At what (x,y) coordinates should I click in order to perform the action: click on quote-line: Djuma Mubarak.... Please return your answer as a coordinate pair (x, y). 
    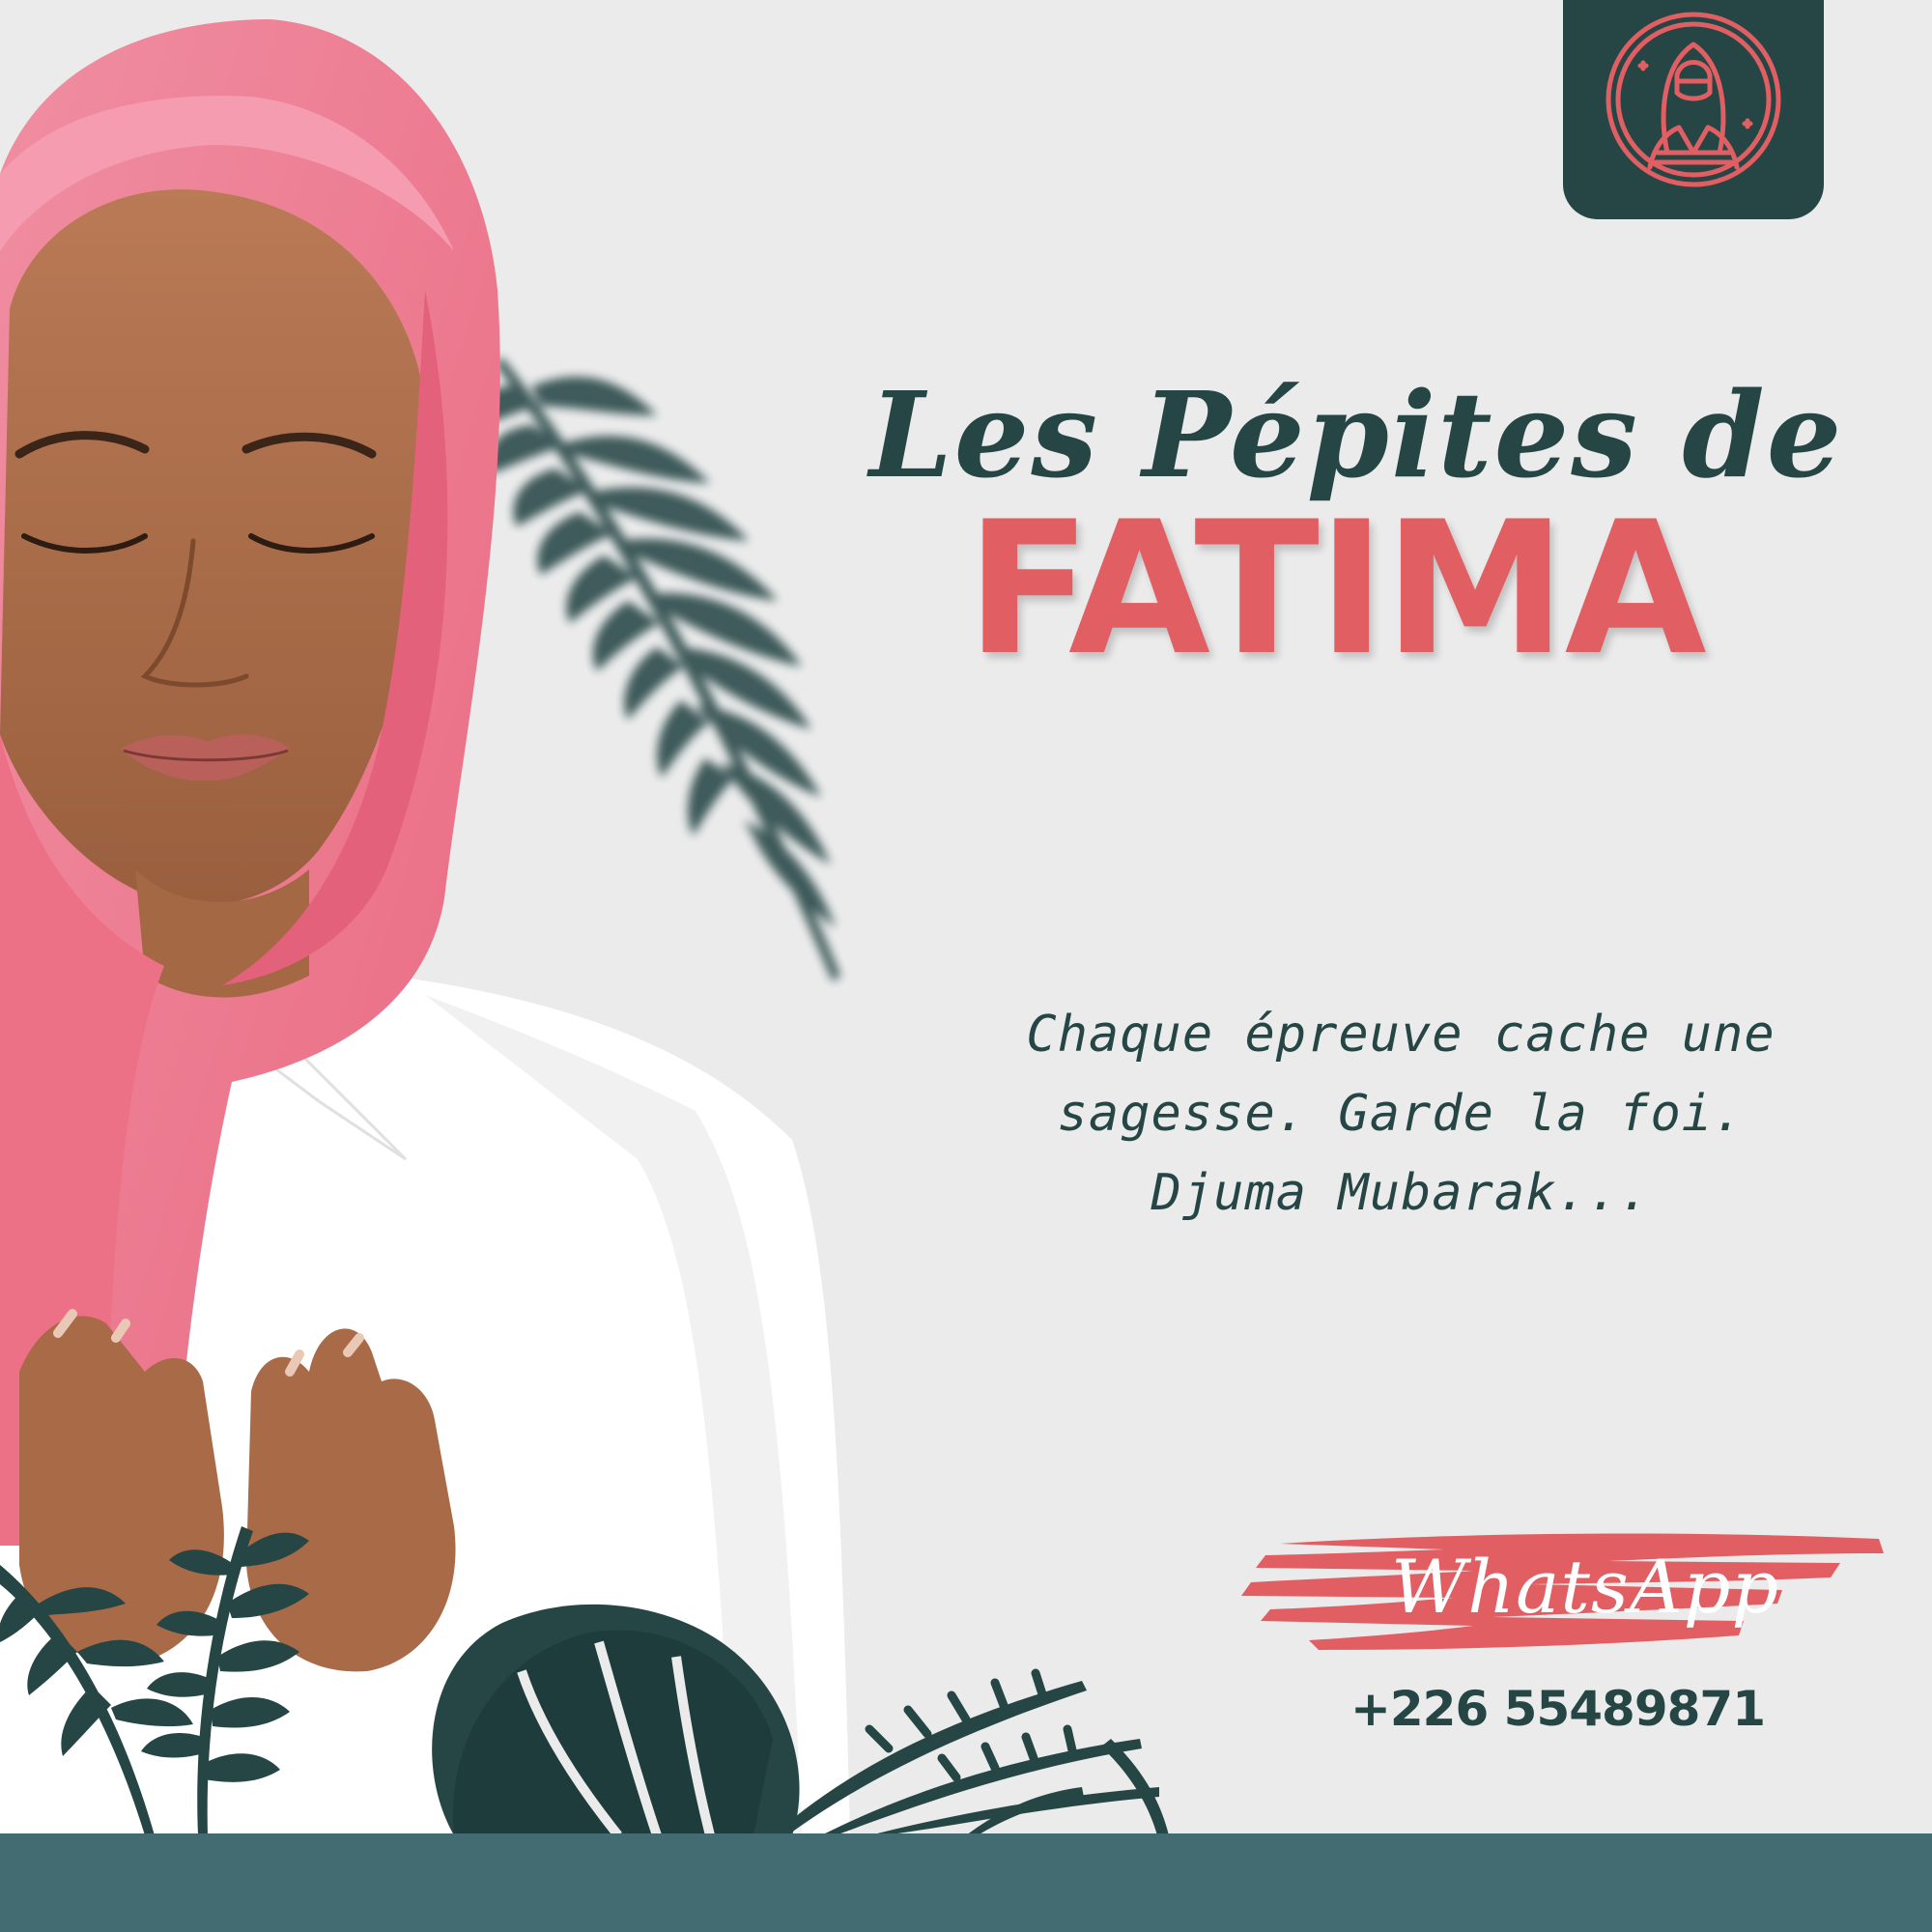
    Looking at the image, I should click on (1401, 1193).